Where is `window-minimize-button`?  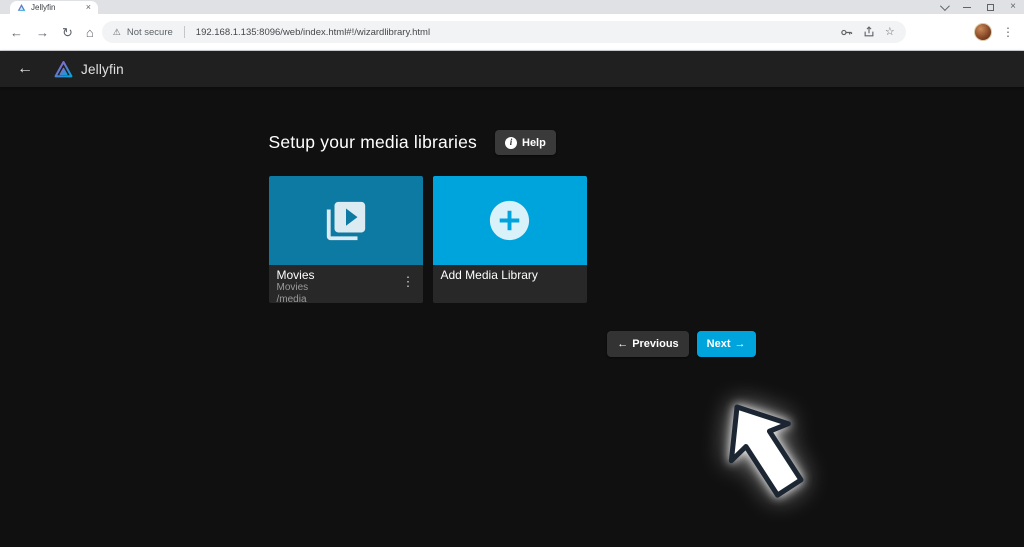 window-minimize-button is located at coordinates (967, 7).